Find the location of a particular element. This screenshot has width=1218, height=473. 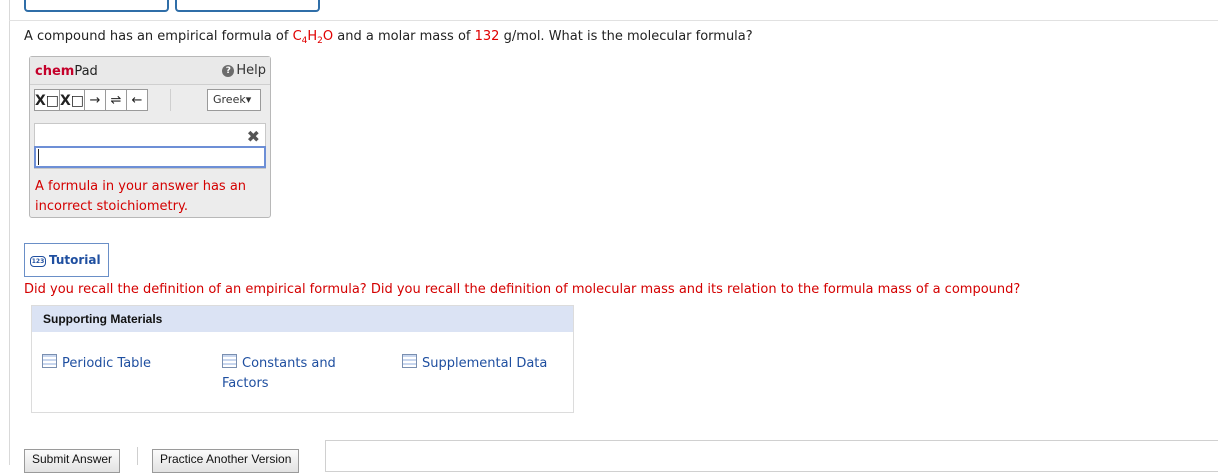

submit-answer-button: Submit Answer is located at coordinates (72, 461).